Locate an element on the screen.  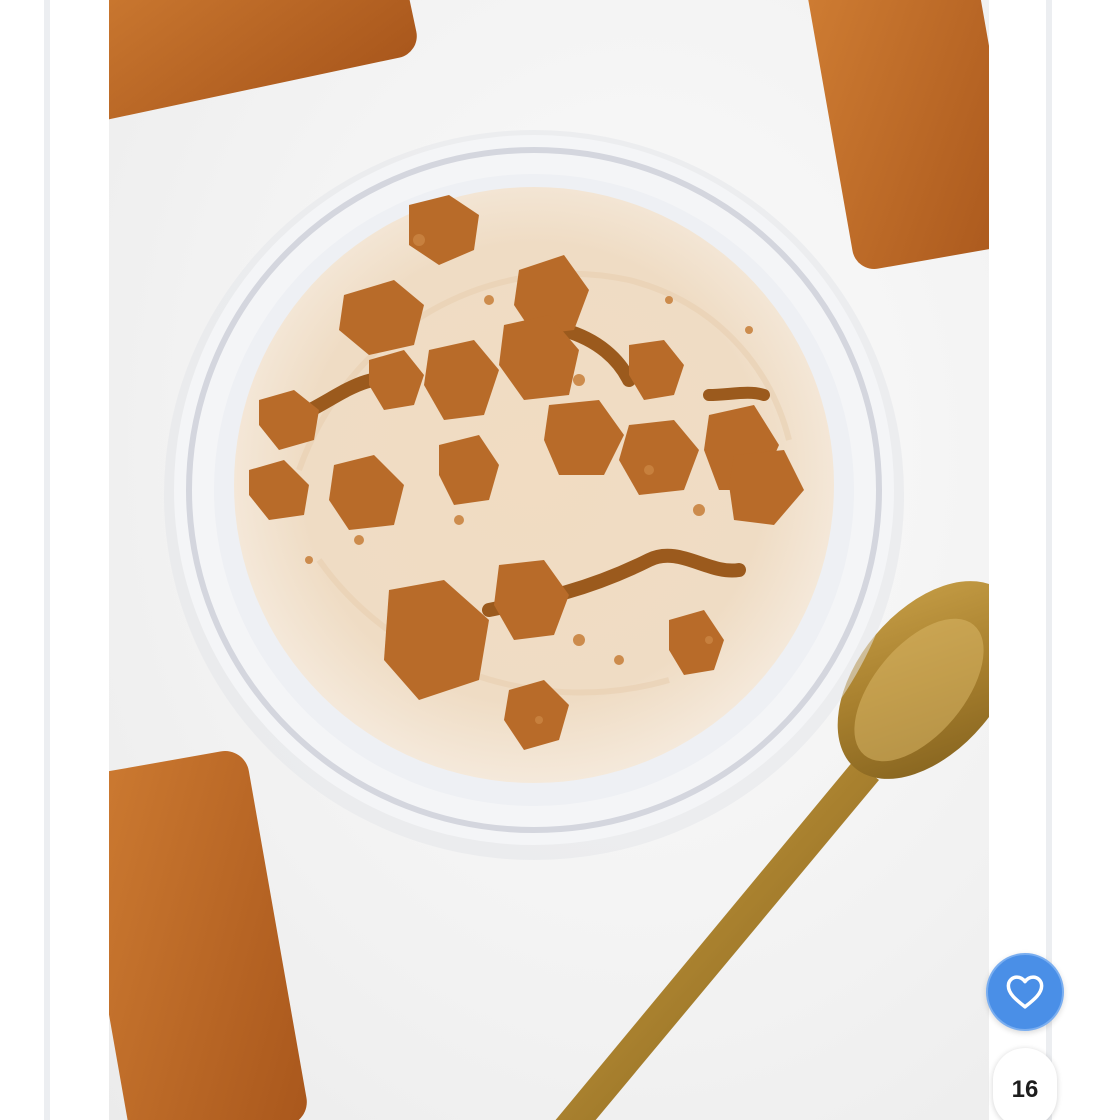
favorite-button is located at coordinates (1025, 992).